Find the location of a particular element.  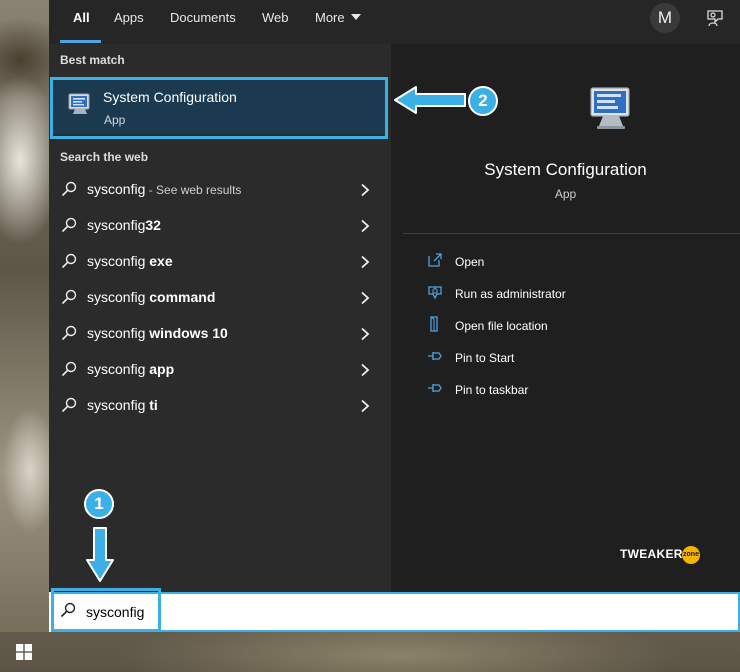

watermark-badge: zone is located at coordinates (691, 555).